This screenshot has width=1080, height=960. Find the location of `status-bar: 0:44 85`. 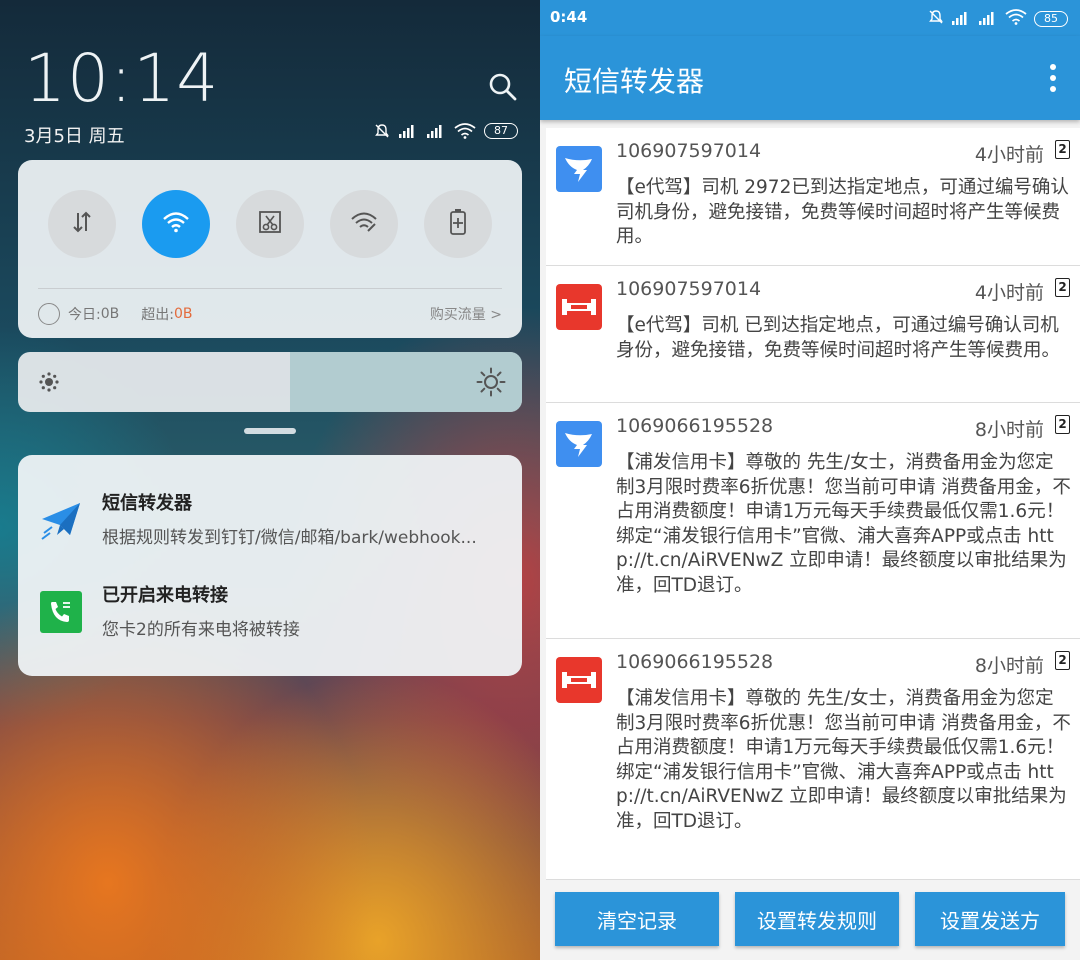

status-bar: 0:44 85 is located at coordinates (810, 18).